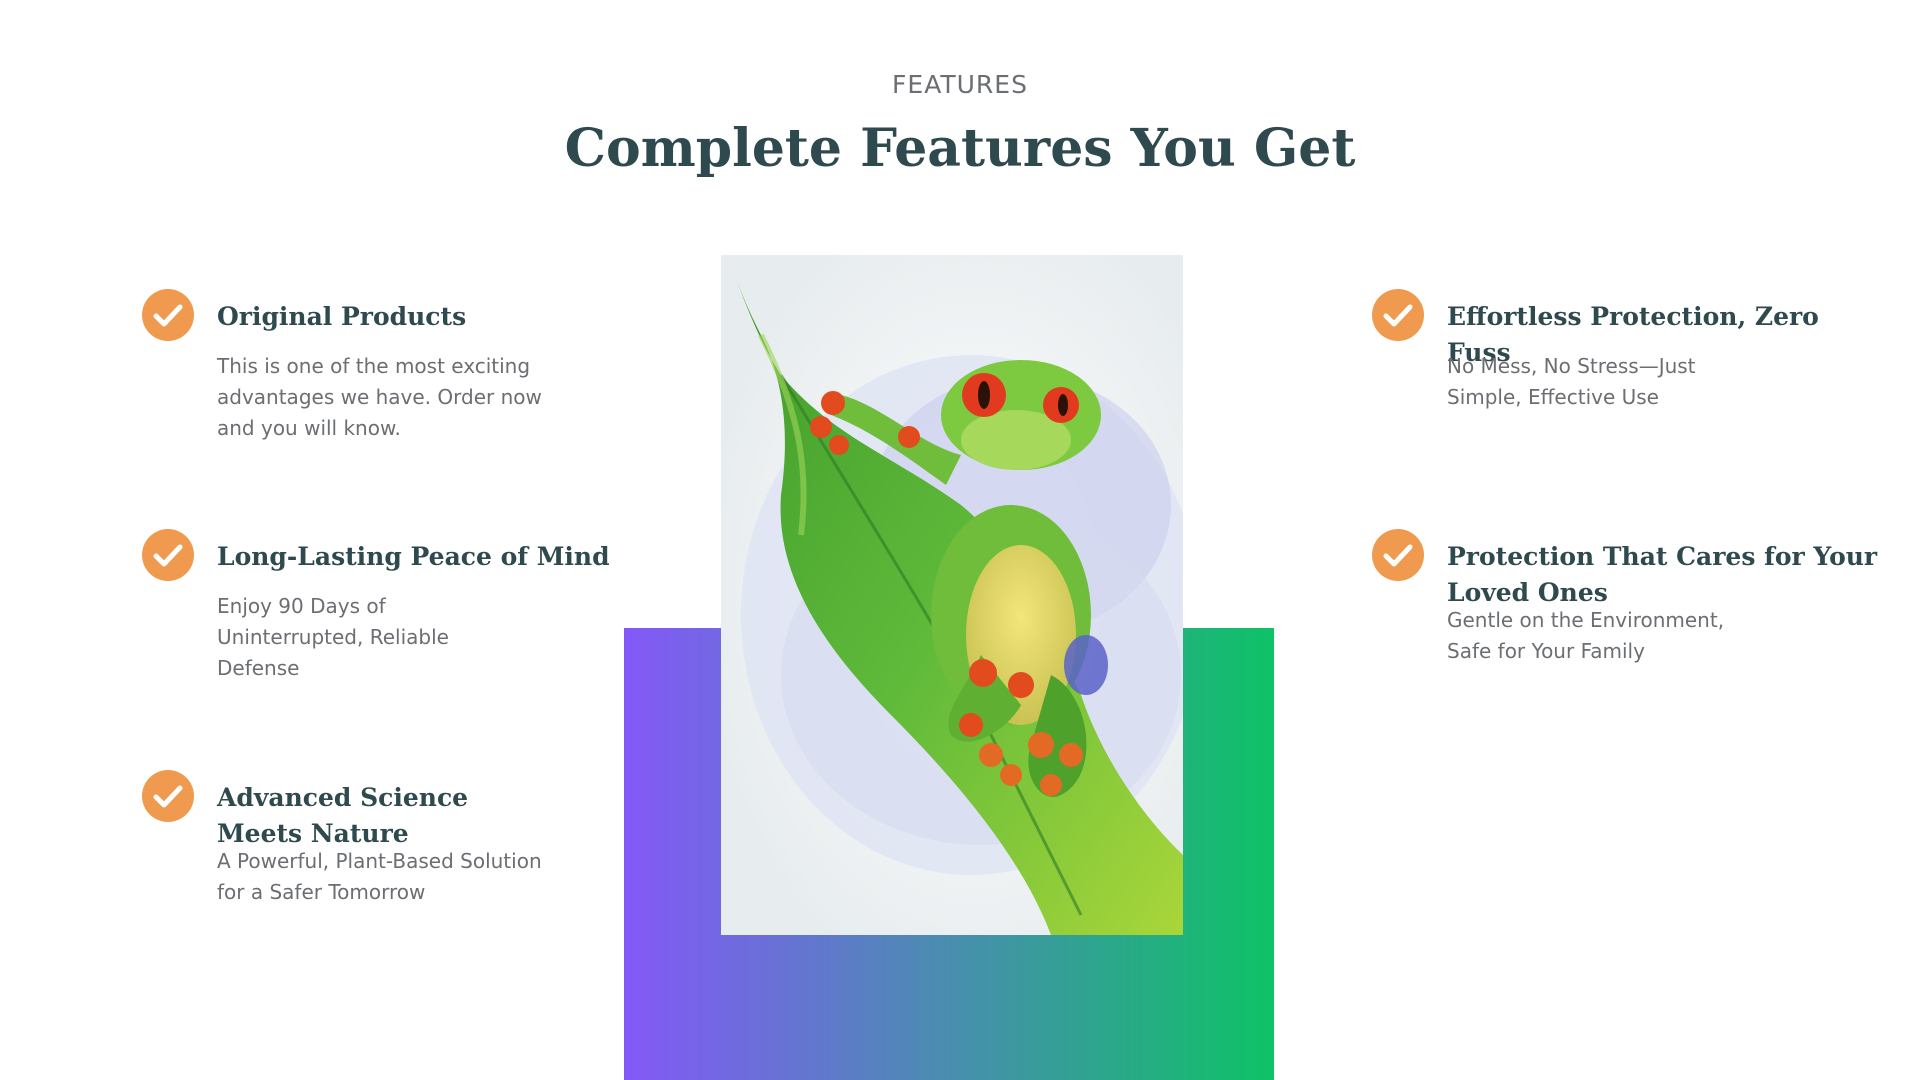  Describe the element at coordinates (342, 316) in the screenshot. I see `feature-title: Original Products` at that location.